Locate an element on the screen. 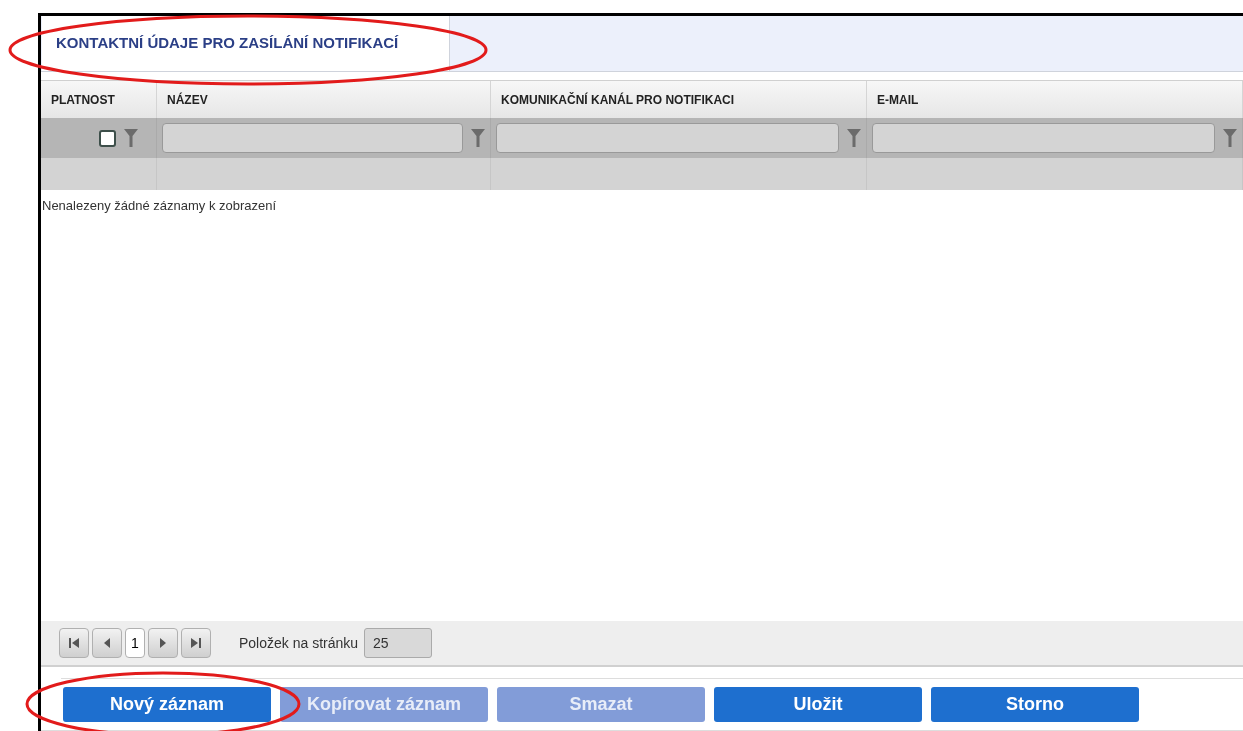 The height and width of the screenshot is (731, 1243). first-page-icon is located at coordinates (74, 643).